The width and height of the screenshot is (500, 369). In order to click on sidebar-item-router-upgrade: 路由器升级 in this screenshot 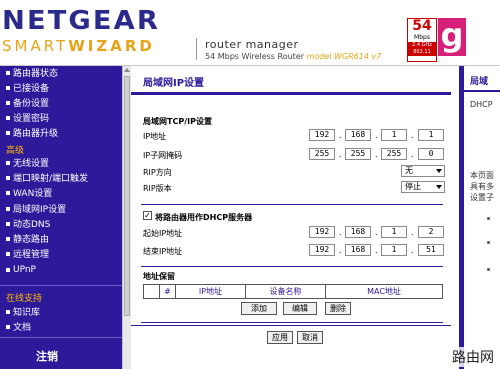, I will do `click(61, 132)`.